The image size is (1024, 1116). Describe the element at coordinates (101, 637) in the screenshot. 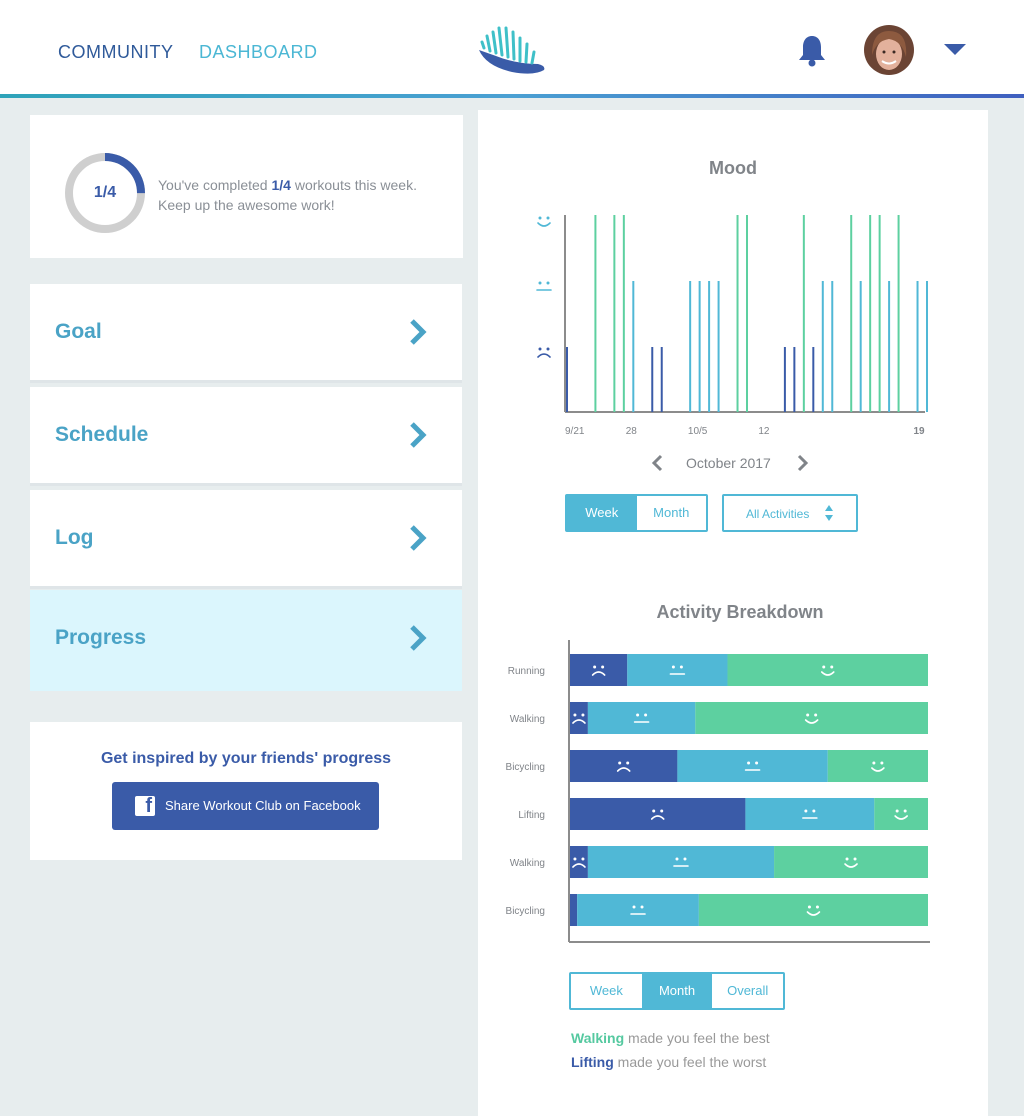

I see `menu-item-label: Progress` at that location.